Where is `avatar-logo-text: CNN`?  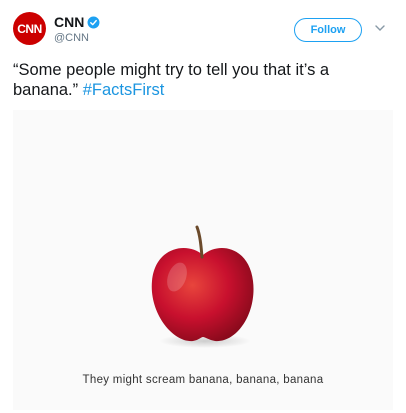
avatar-logo-text: CNN is located at coordinates (29, 28).